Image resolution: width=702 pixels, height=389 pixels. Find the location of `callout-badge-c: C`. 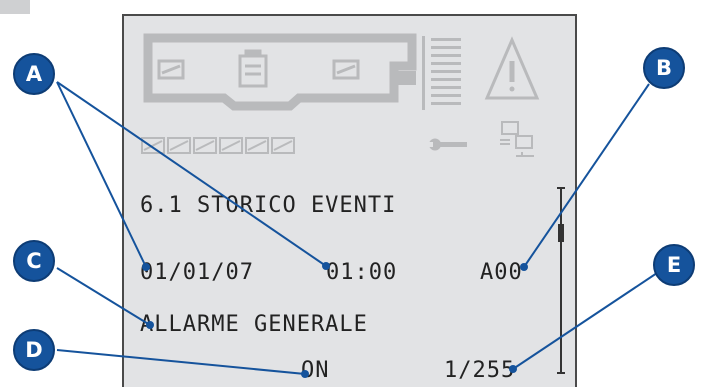

callout-badge-c: C is located at coordinates (34, 261).